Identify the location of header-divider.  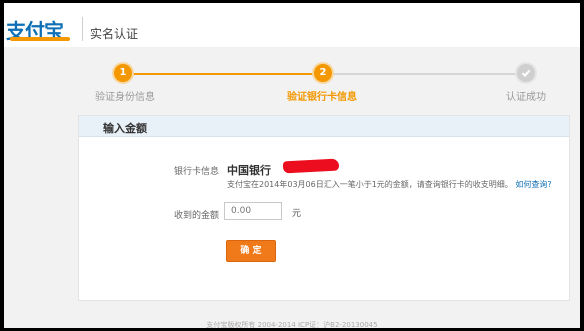
(82, 29).